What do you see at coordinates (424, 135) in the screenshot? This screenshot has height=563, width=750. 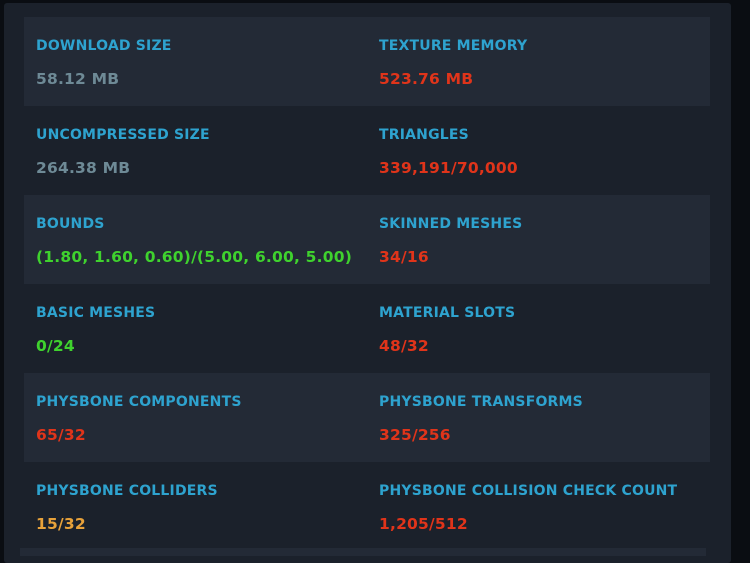 I see `stat-label: TRIANGLES` at bounding box center [424, 135].